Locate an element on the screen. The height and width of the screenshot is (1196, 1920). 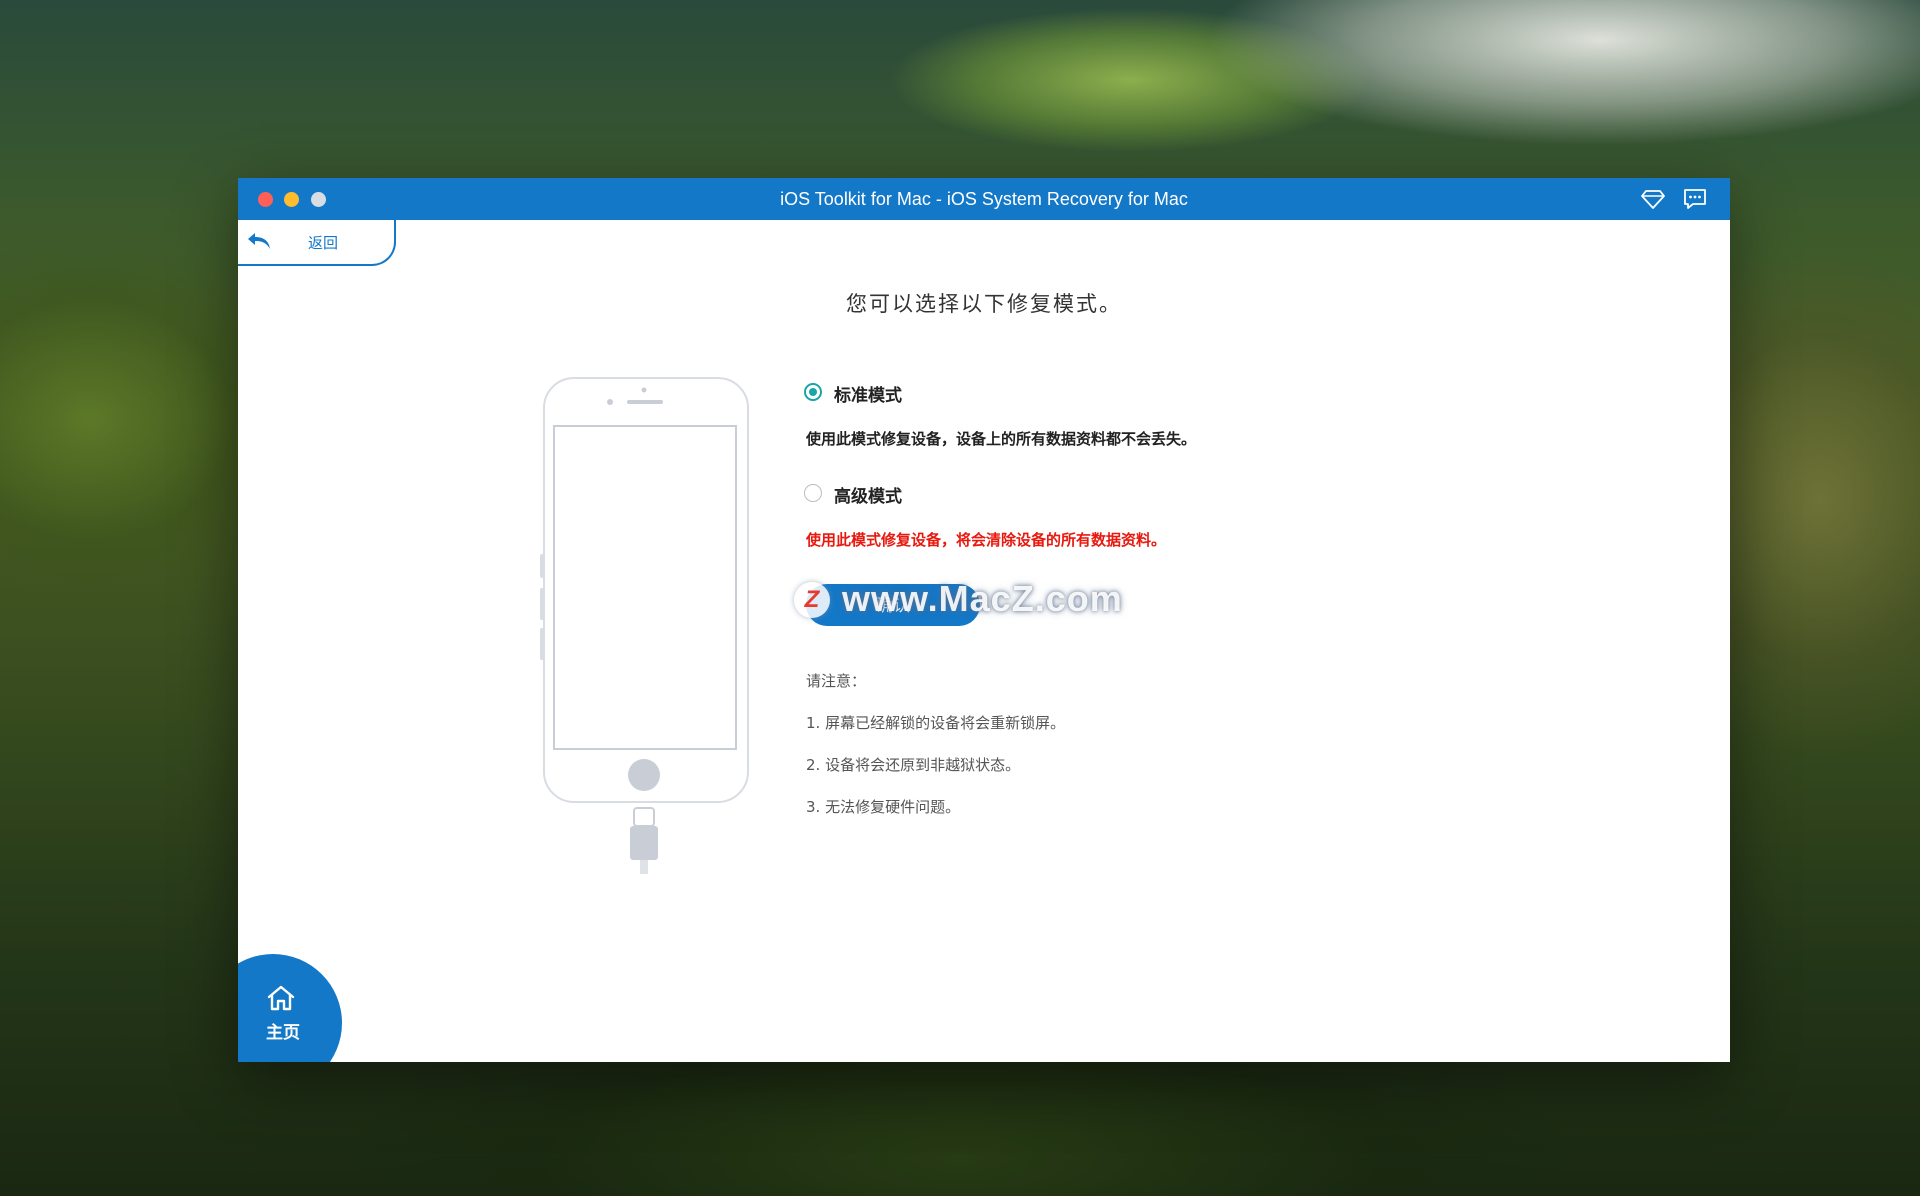
diamond-icon is located at coordinates (1653, 199).